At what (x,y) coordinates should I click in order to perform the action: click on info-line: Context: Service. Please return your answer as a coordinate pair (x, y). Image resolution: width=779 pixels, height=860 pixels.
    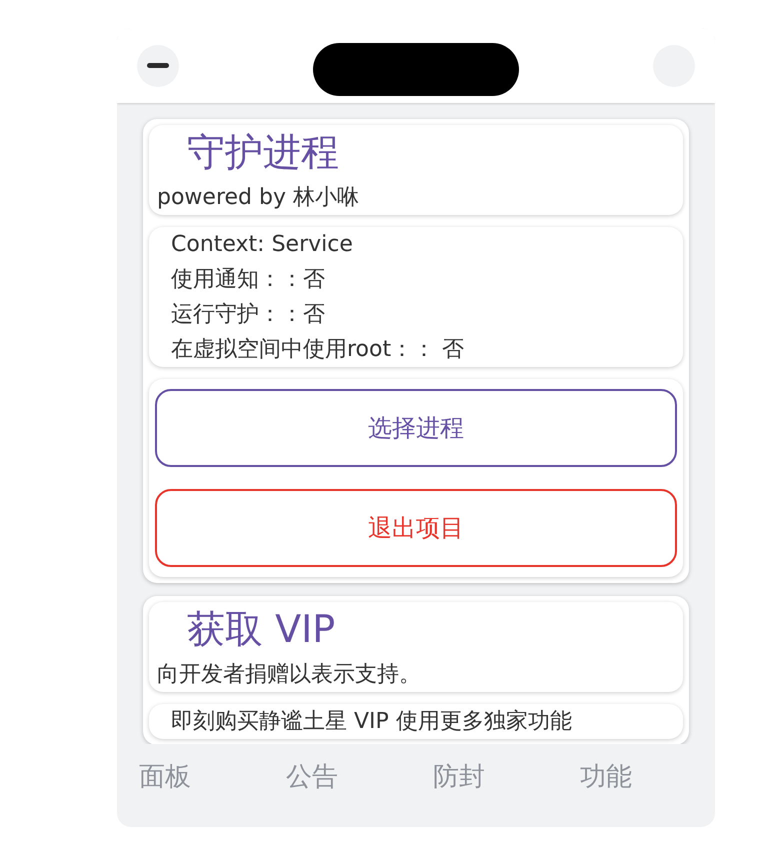
    Looking at the image, I should click on (262, 245).